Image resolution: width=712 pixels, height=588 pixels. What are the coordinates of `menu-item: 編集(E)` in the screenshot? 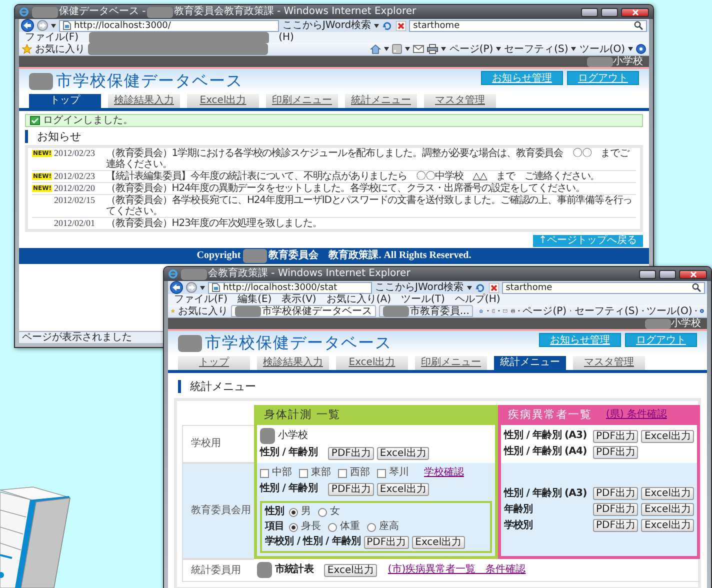 It's located at (255, 299).